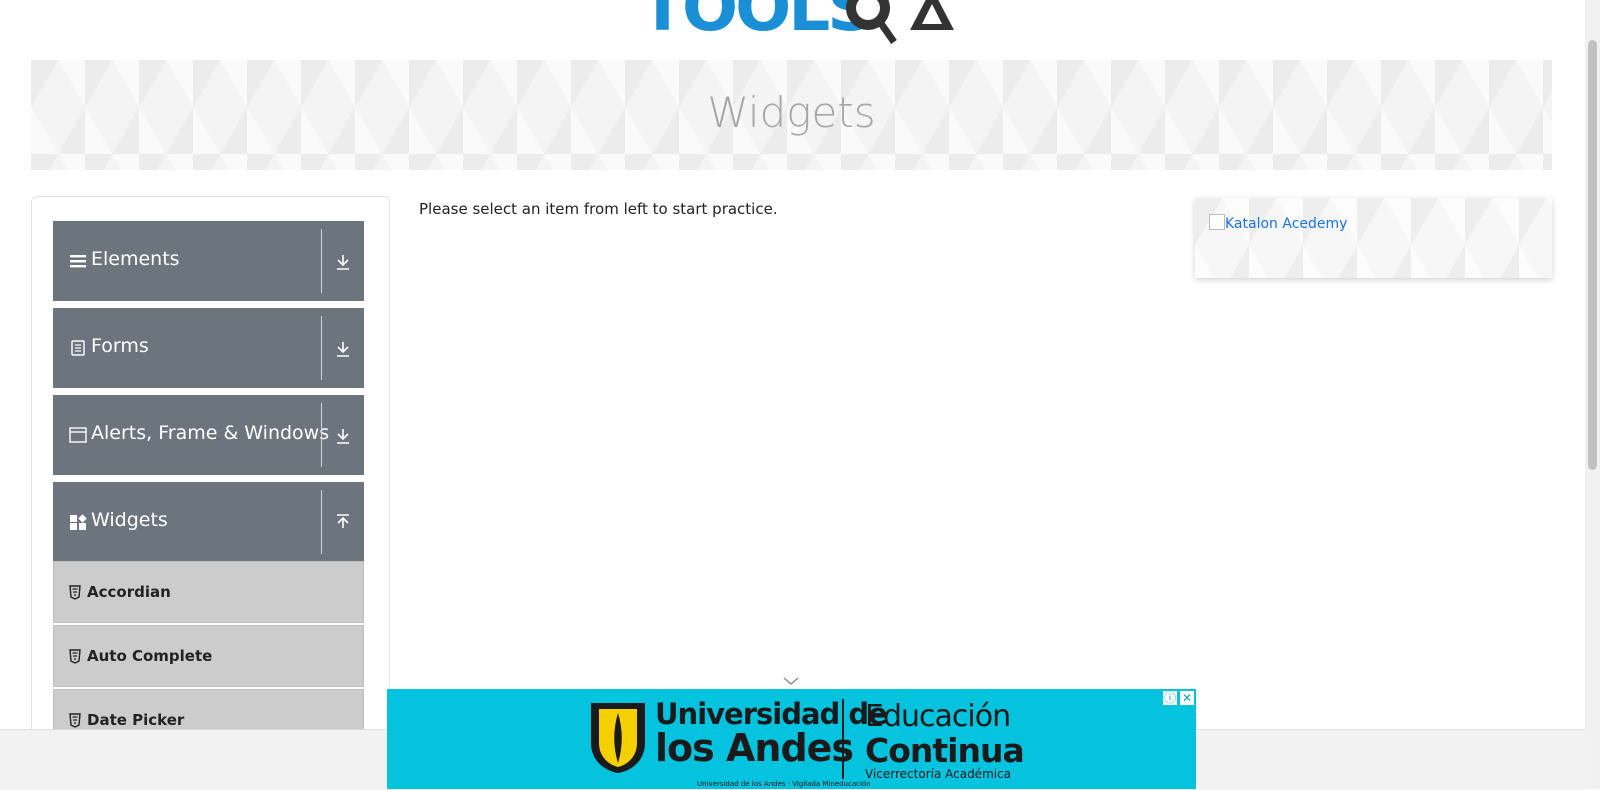 This screenshot has height=790, width=1600. Describe the element at coordinates (754, 748) in the screenshot. I see `ad-university-line2: los Andes` at that location.